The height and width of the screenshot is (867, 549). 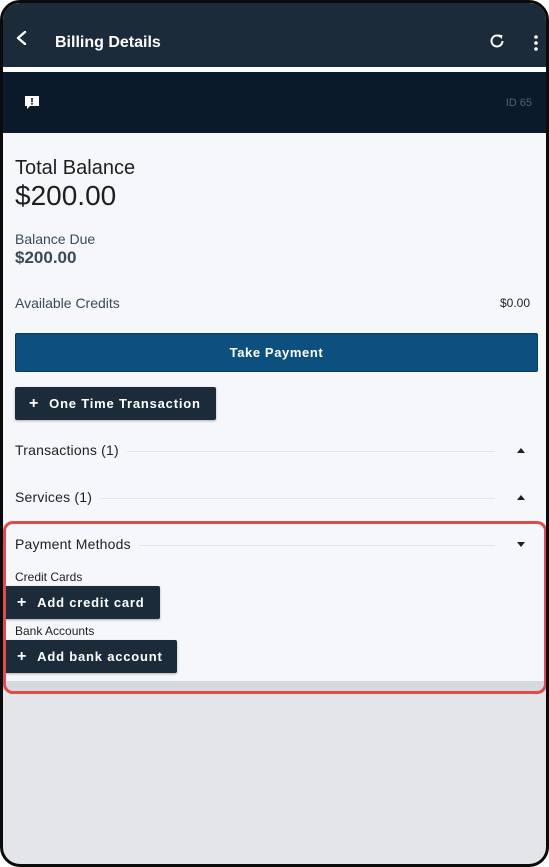 I want to click on info-banner: ID 65, so click(x=274, y=102).